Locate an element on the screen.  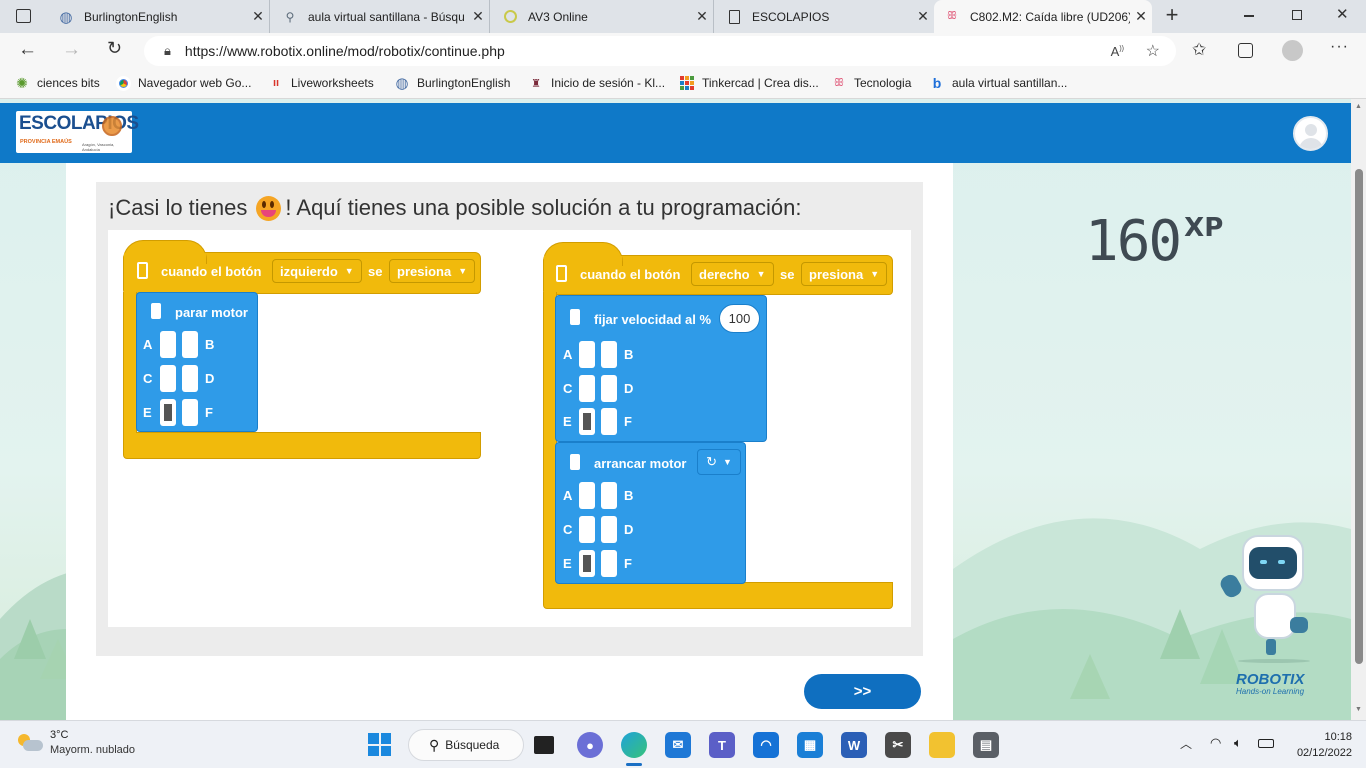
button-dropdown: derecho ▼ is located at coordinates (732, 274).